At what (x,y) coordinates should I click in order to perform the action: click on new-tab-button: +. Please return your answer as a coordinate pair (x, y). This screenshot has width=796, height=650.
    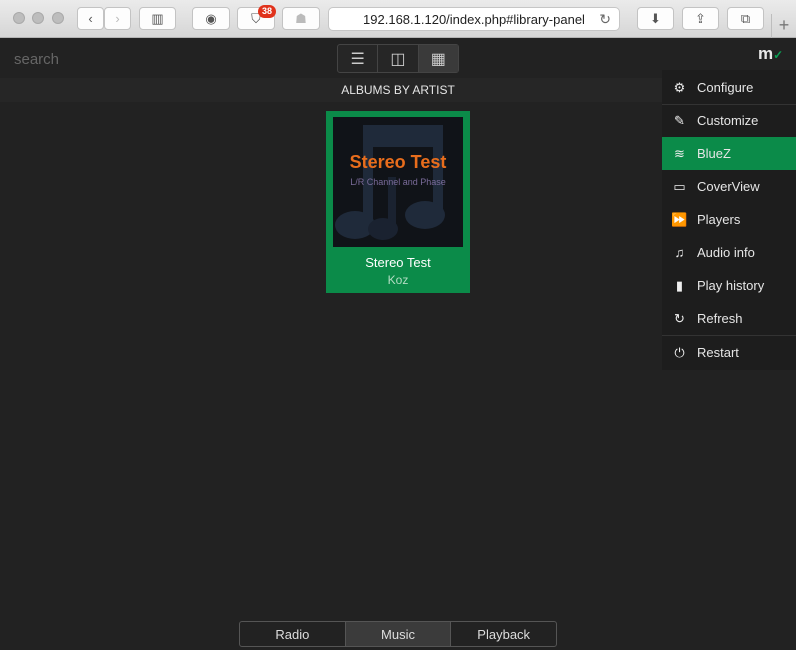
    Looking at the image, I should click on (783, 26).